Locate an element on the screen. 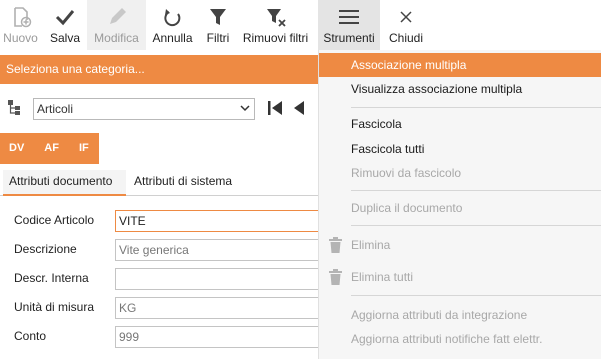  undo-button: Annulla is located at coordinates (172, 25).